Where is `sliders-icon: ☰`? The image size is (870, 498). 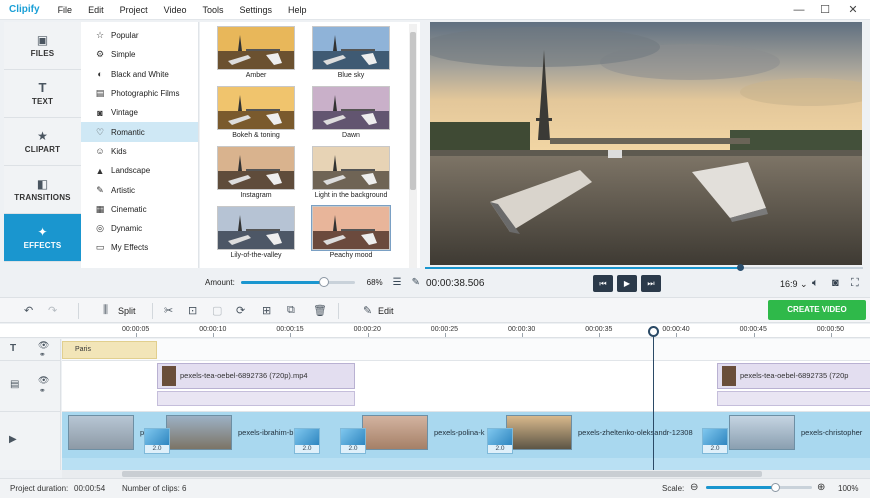 sliders-icon: ☰ is located at coordinates (397, 282).